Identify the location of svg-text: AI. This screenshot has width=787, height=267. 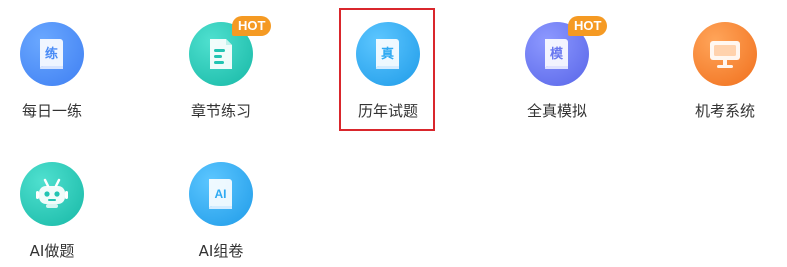
(221, 194).